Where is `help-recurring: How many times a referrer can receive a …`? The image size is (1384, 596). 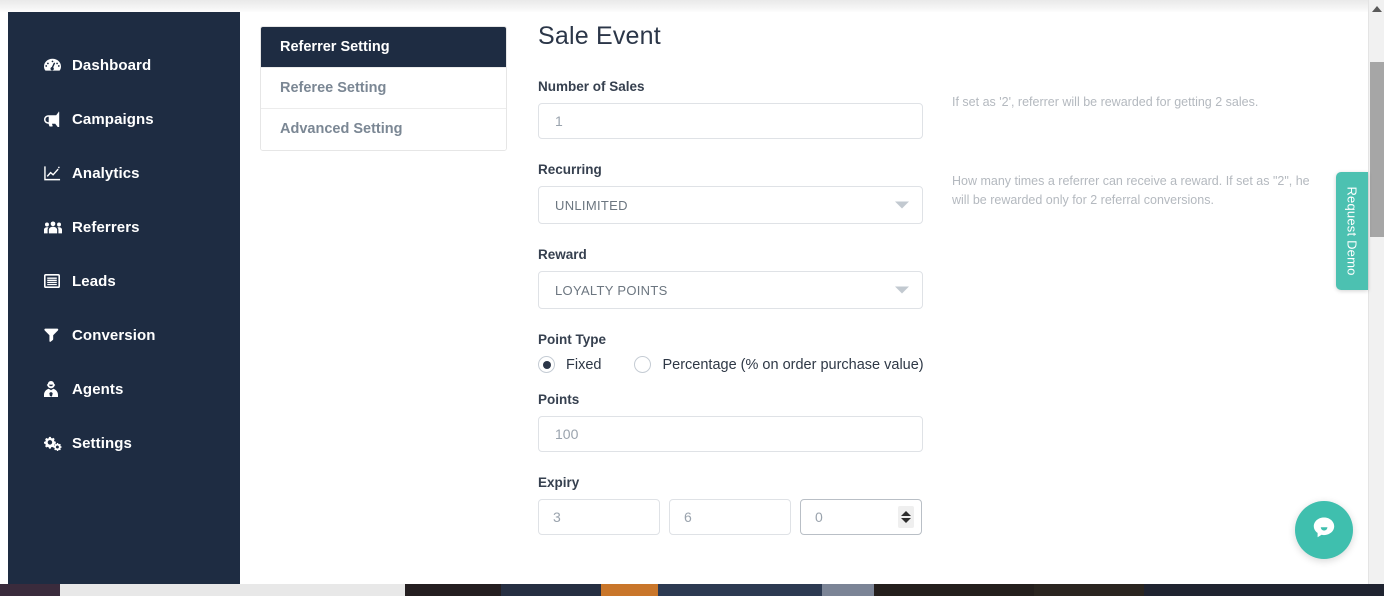
help-recurring: How many times a referrer can receive a … is located at coordinates (1131, 190).